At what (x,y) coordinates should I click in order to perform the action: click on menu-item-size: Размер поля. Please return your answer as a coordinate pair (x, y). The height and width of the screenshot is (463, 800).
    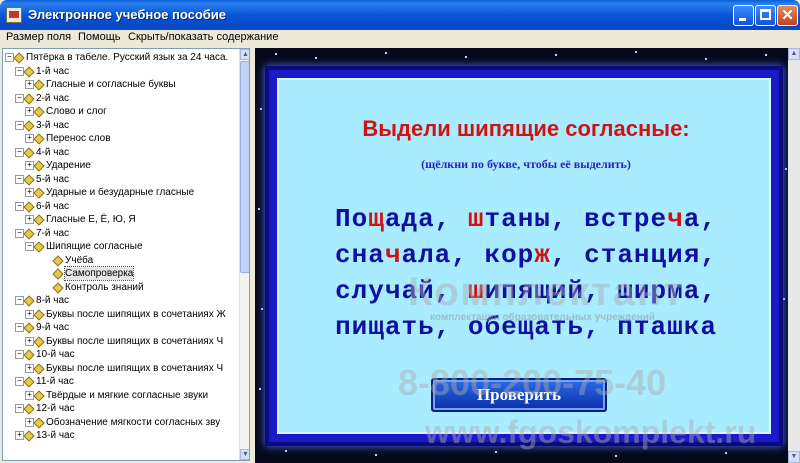
    Looking at the image, I should click on (38, 37).